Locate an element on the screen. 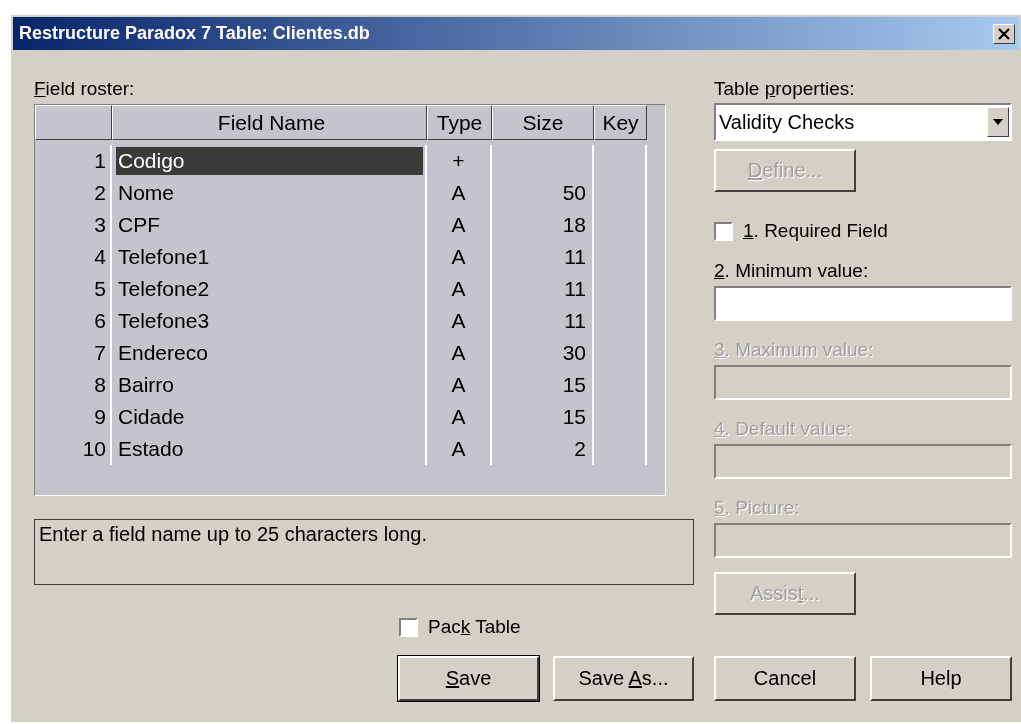  size-cell: 50 is located at coordinates (543, 193).